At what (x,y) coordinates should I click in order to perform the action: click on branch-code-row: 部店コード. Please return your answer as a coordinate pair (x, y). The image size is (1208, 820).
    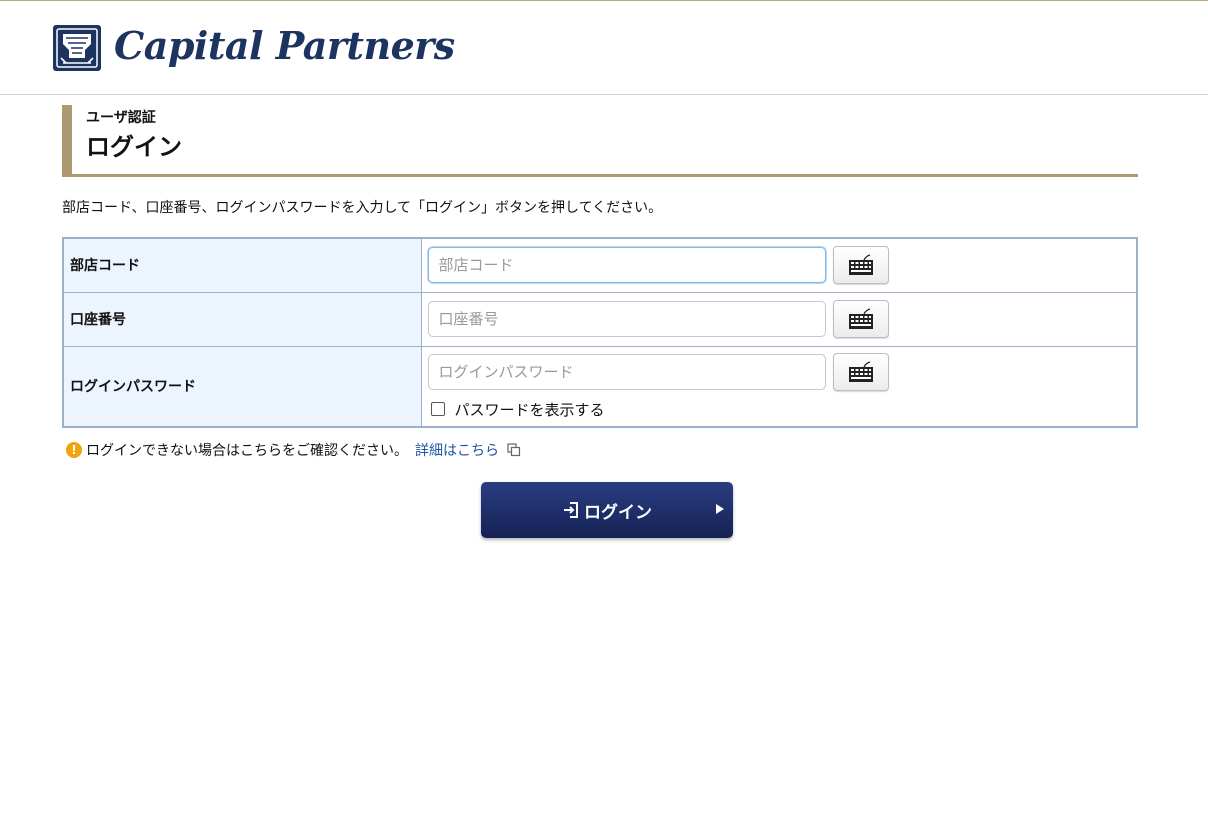
    Looking at the image, I should click on (600, 265).